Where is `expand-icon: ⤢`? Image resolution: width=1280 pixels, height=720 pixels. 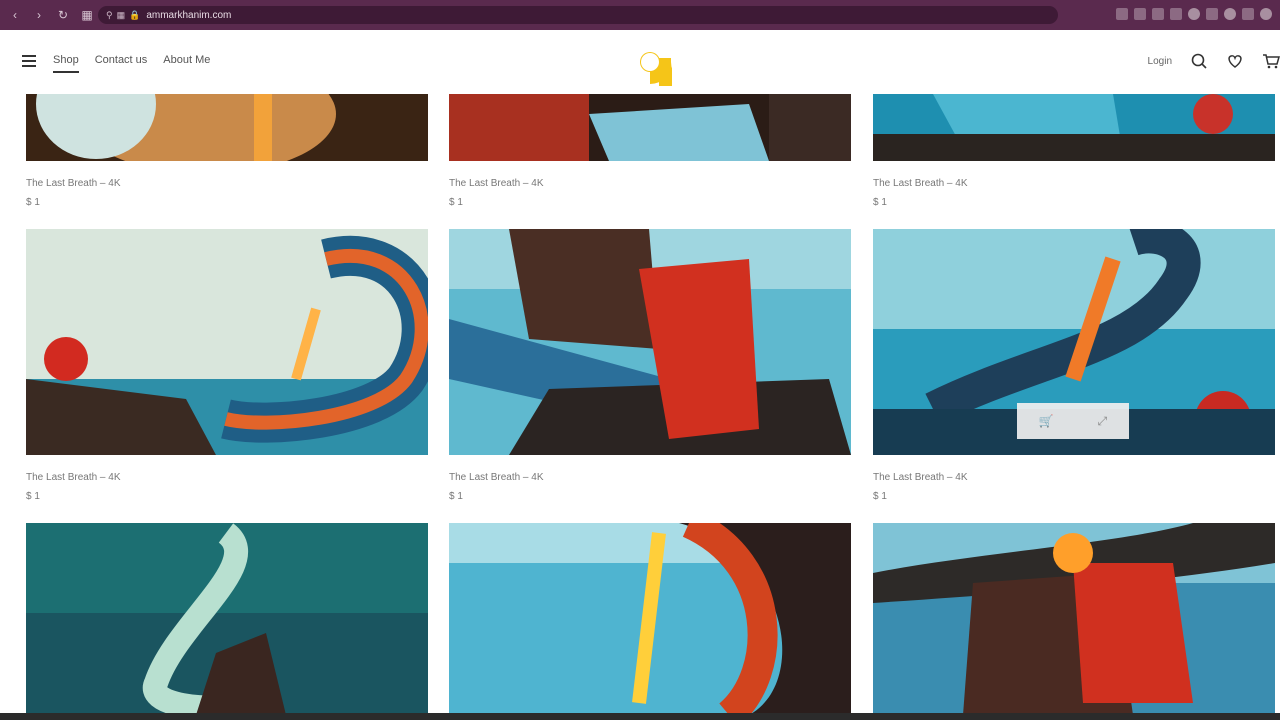
expand-icon: ⤢ is located at coordinates (1103, 421).